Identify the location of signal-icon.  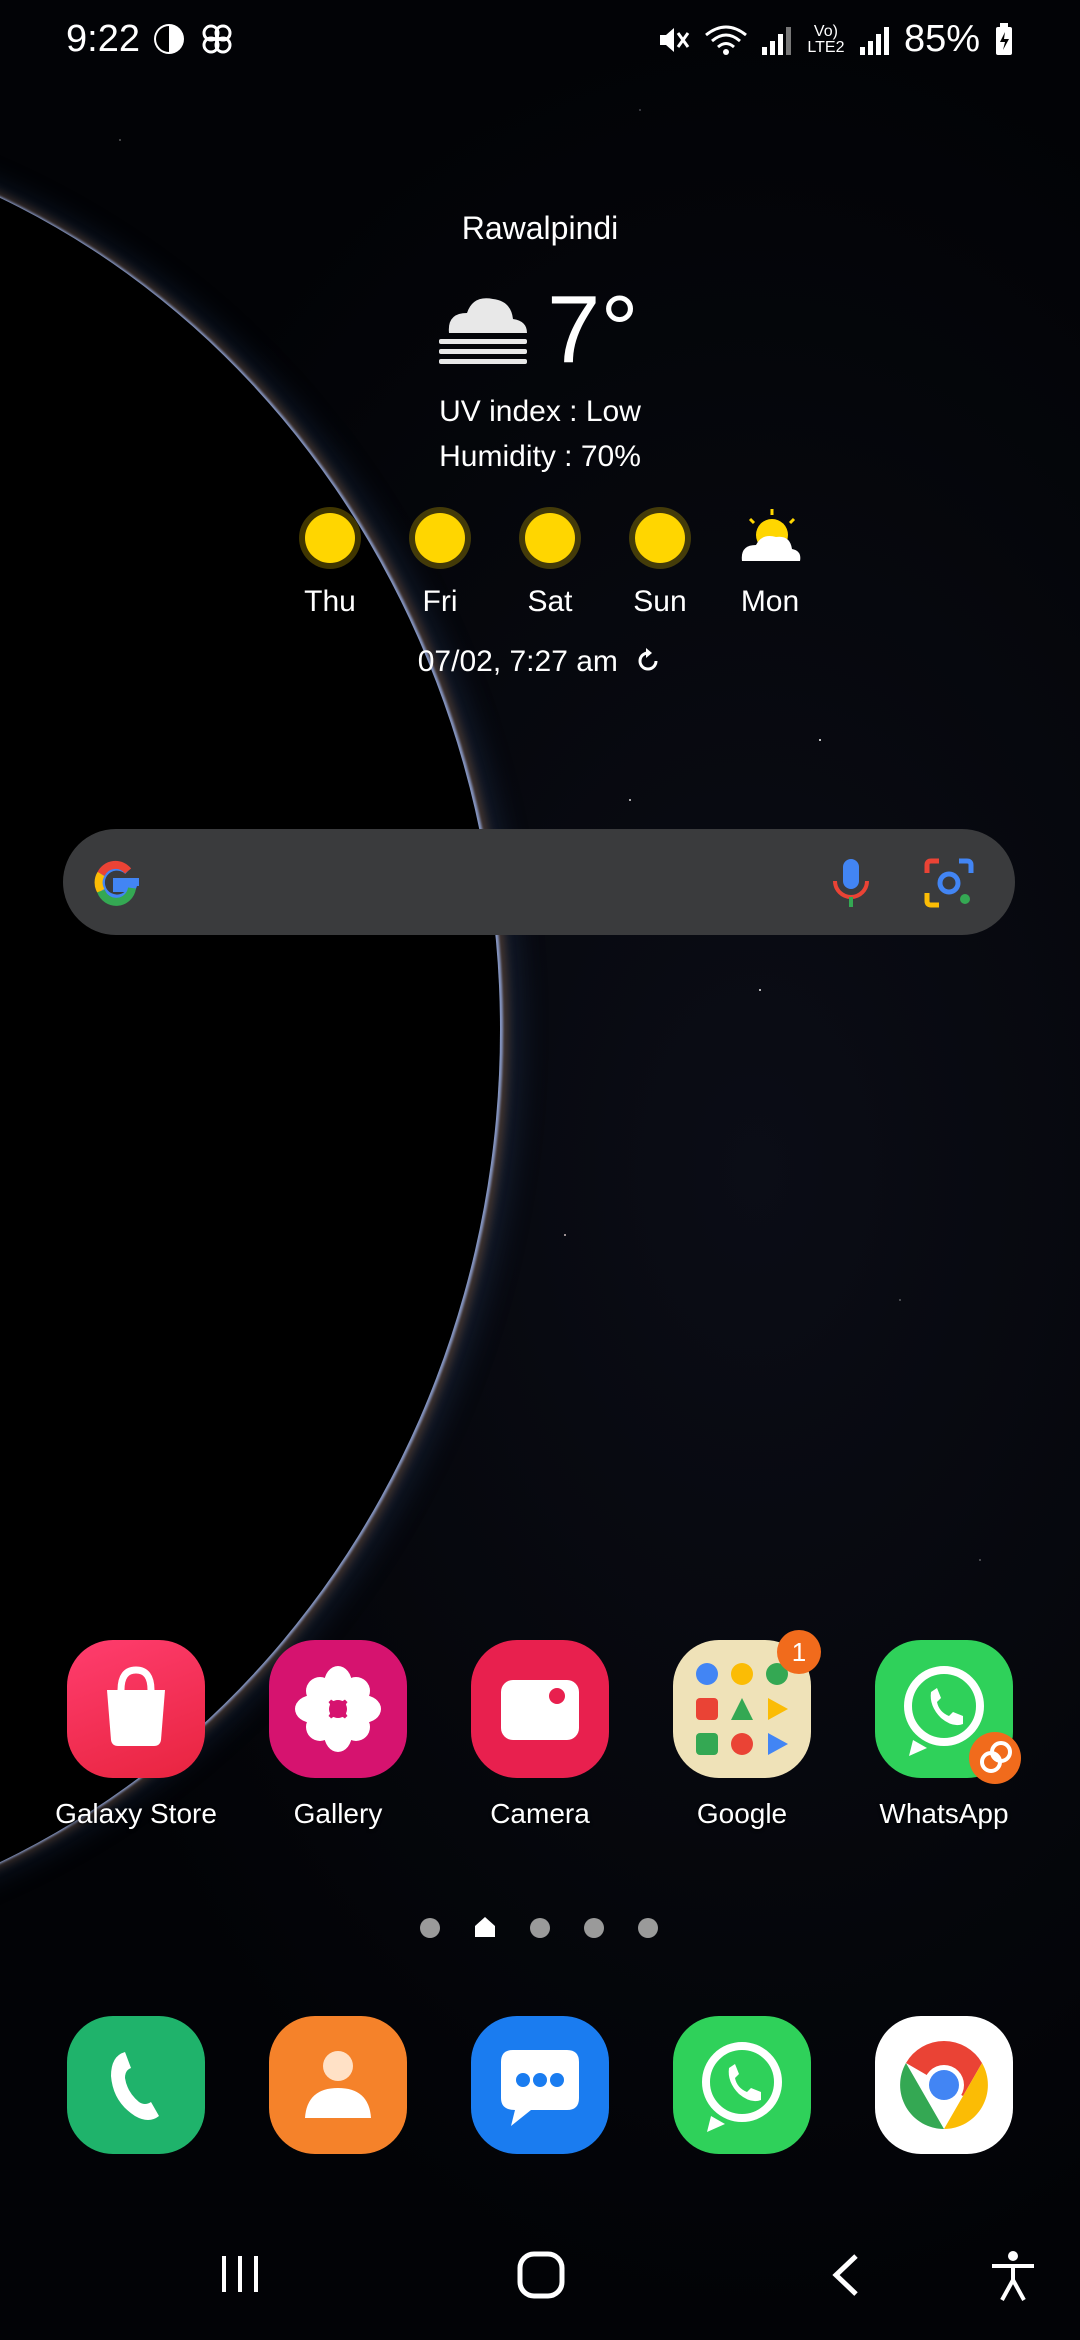
(776, 40).